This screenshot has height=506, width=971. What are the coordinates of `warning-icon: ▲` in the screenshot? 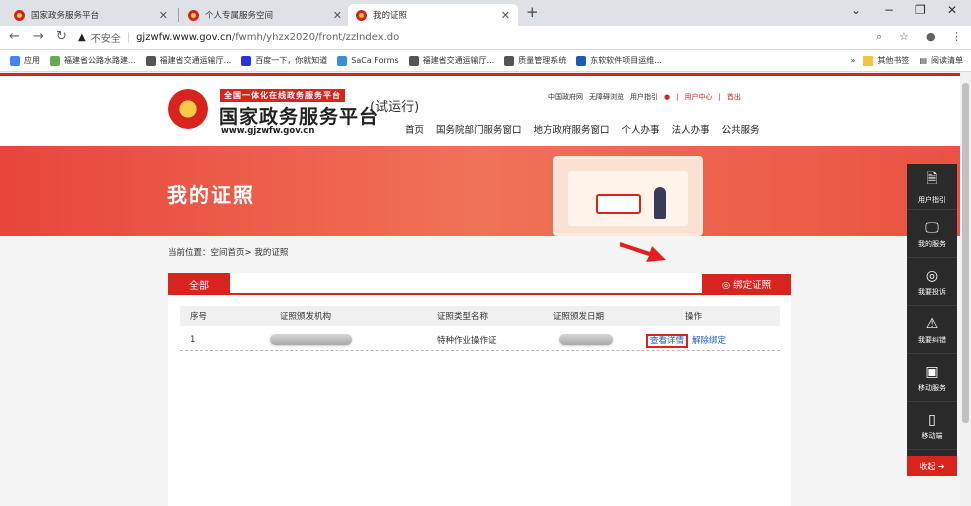 It's located at (82, 37).